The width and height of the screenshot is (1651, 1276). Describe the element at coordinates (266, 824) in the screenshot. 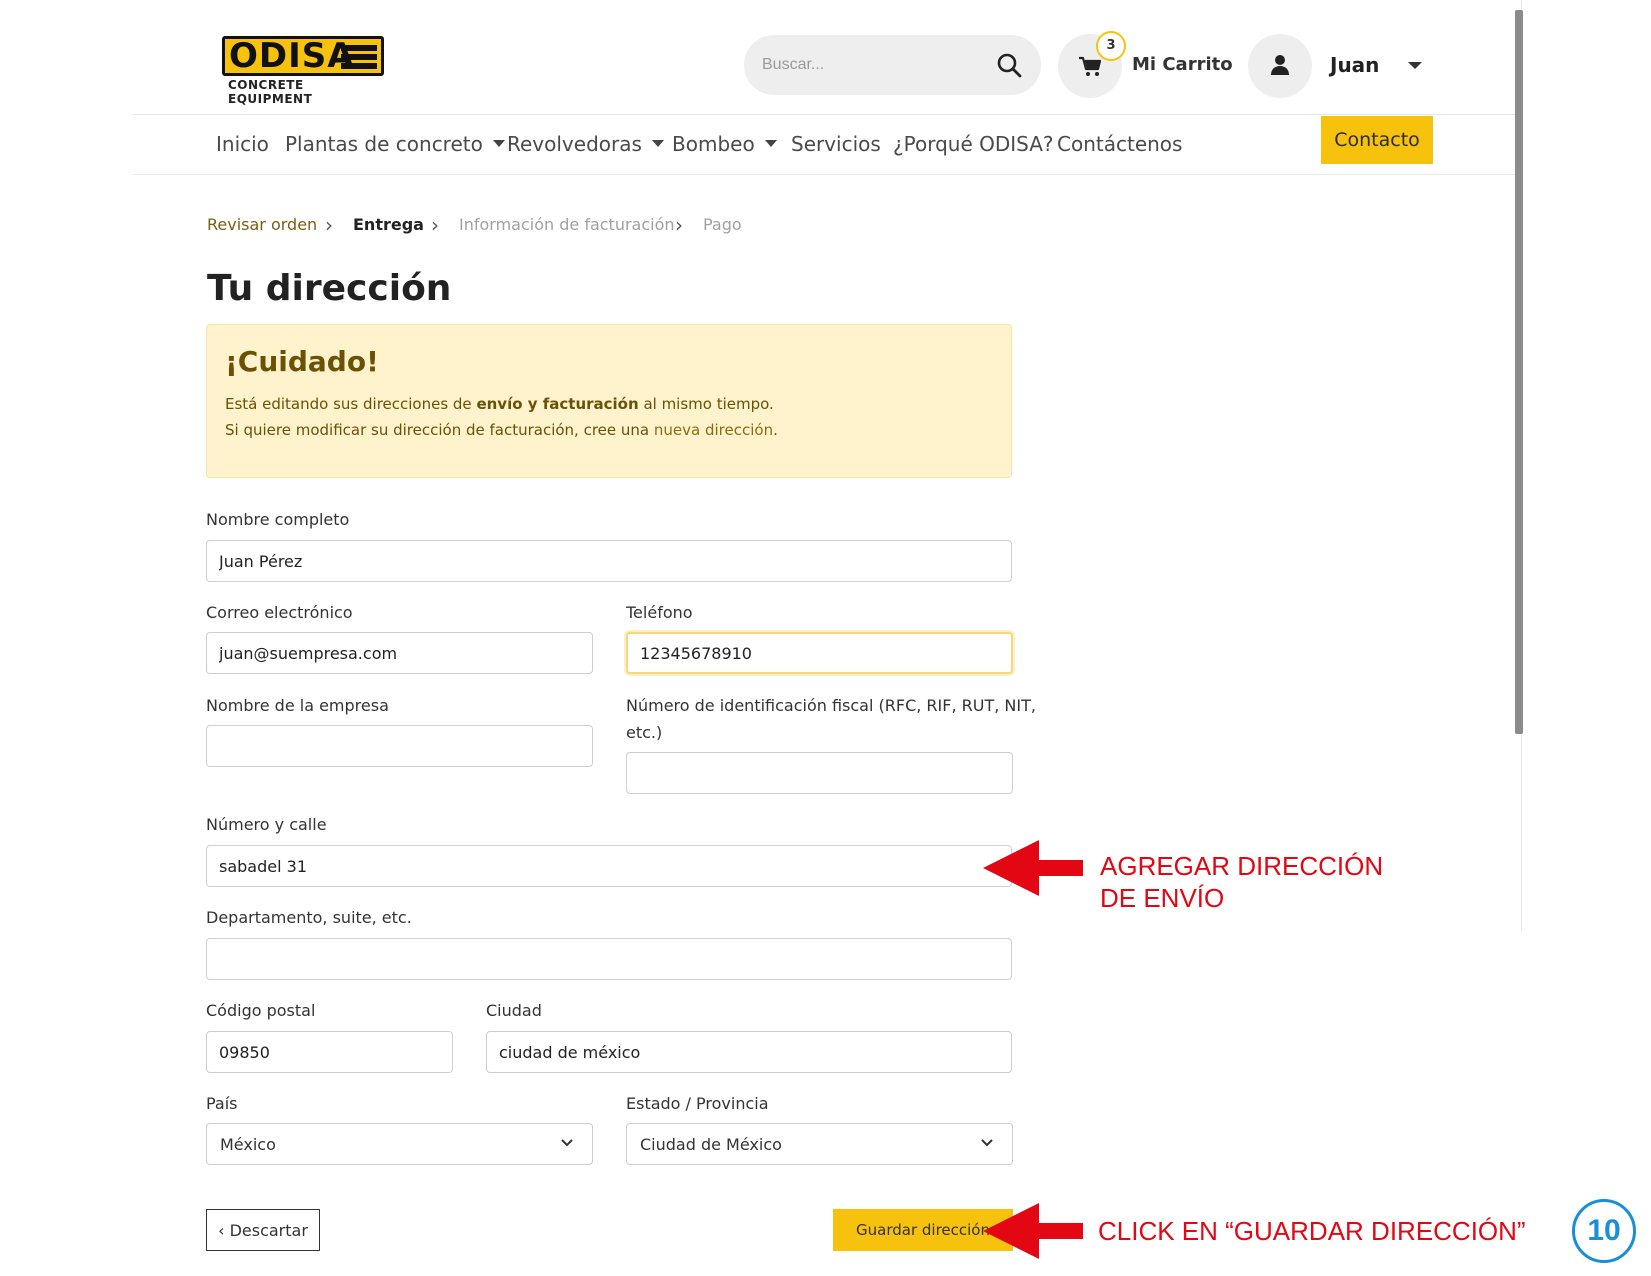

I see `street-label: Número y calle` at that location.